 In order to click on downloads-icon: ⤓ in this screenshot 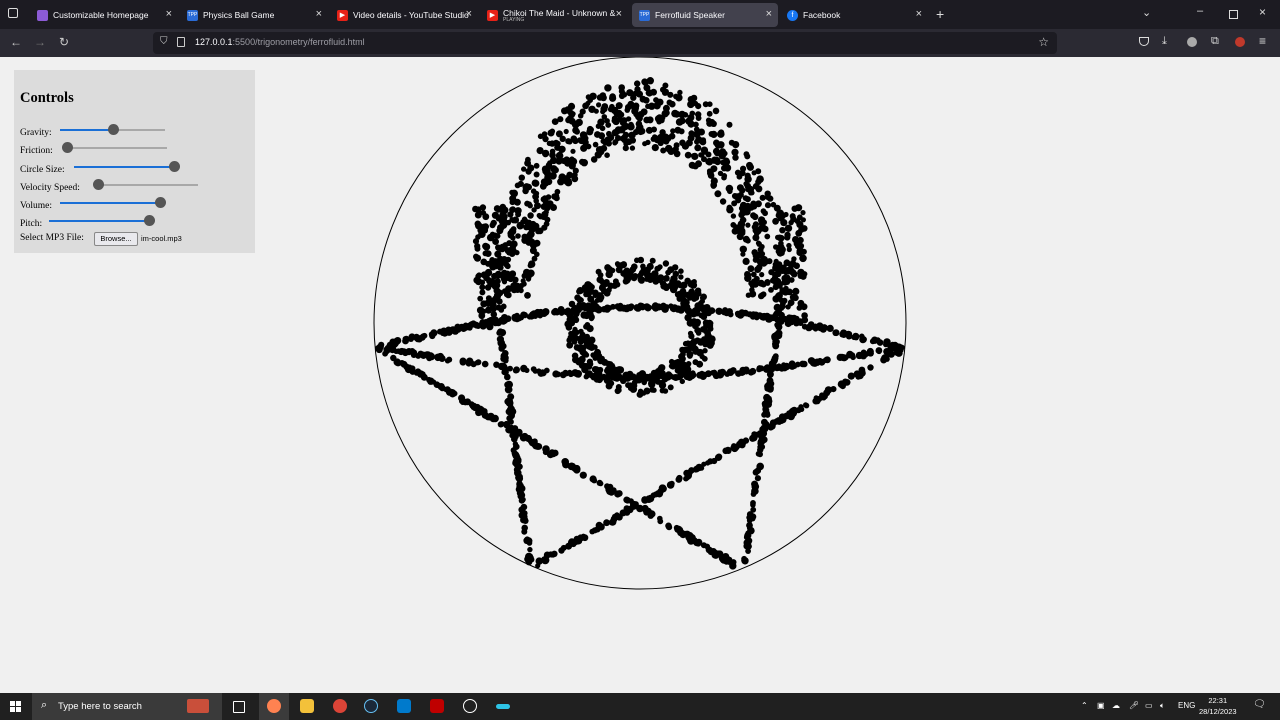, I will do `click(1164, 41)`.